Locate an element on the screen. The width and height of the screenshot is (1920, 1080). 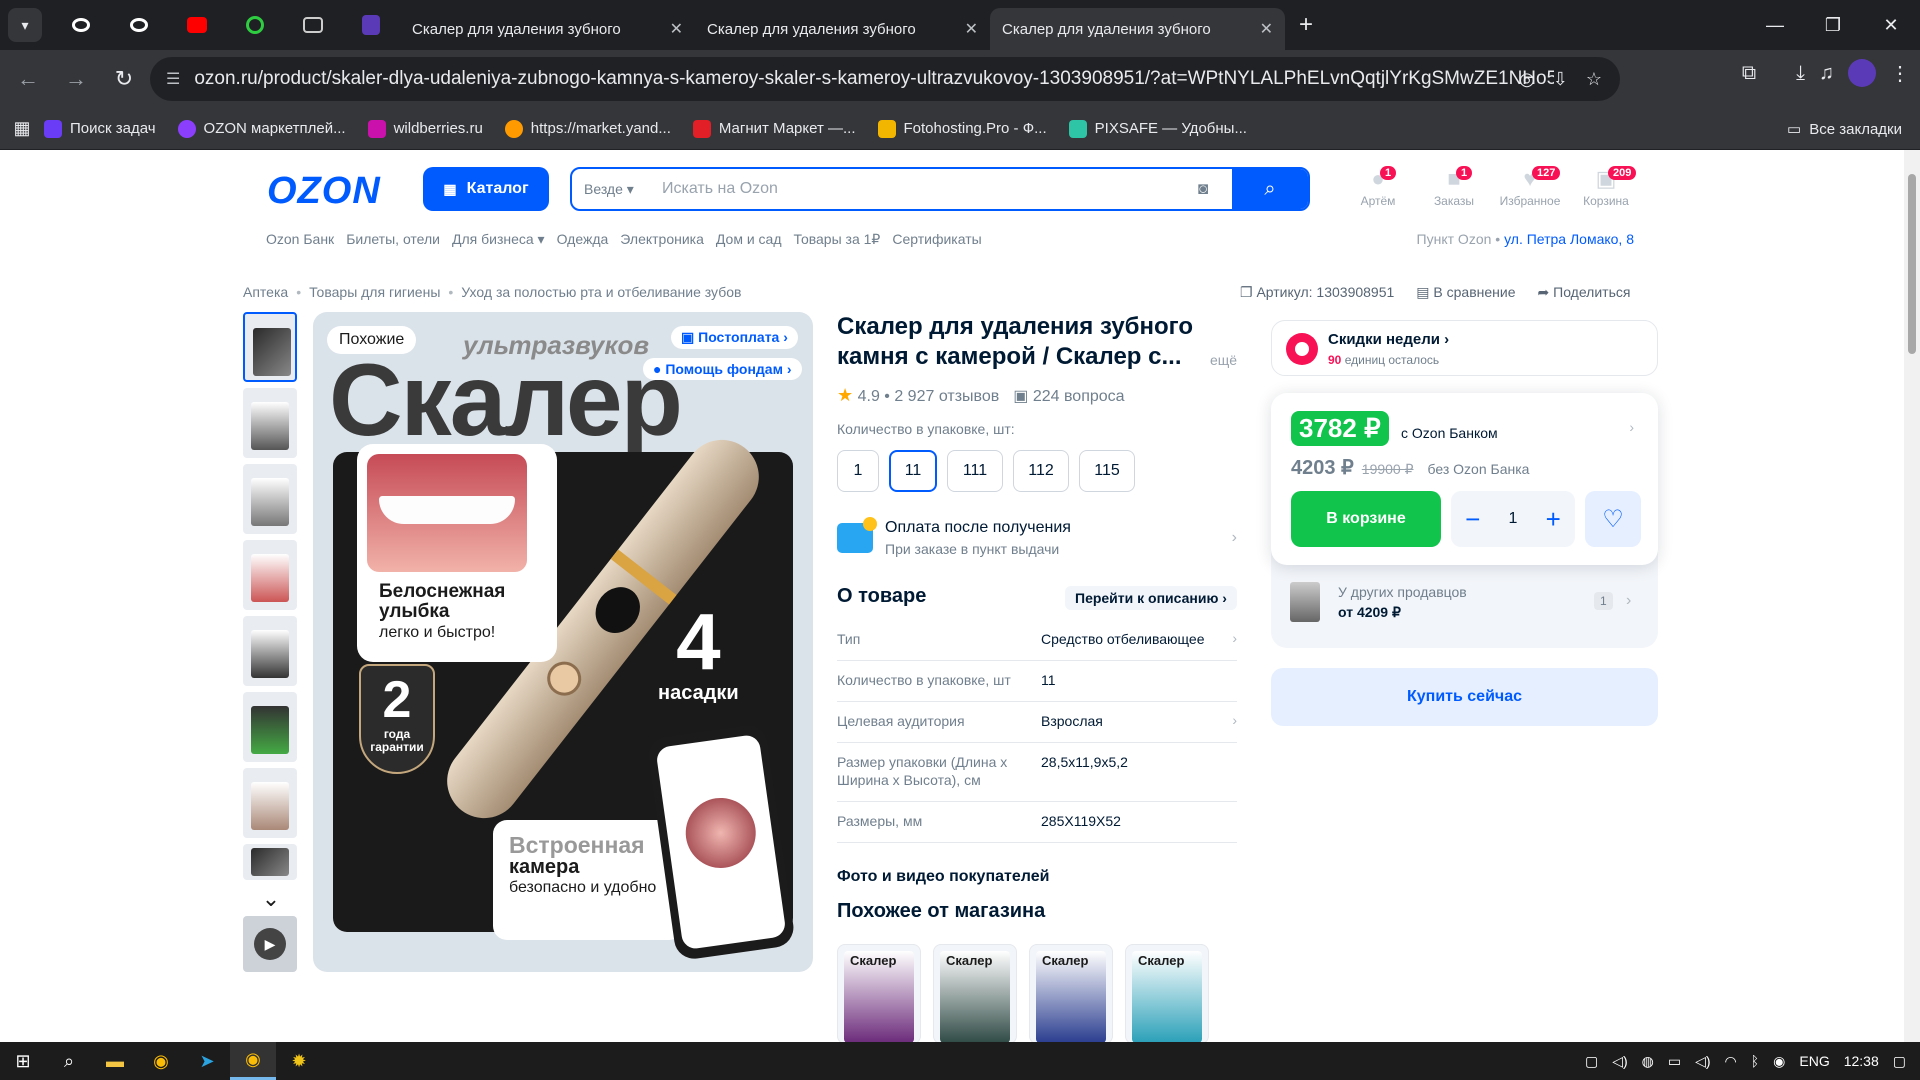
chrome-tray-icon: ◉ is located at coordinates (1779, 1061).